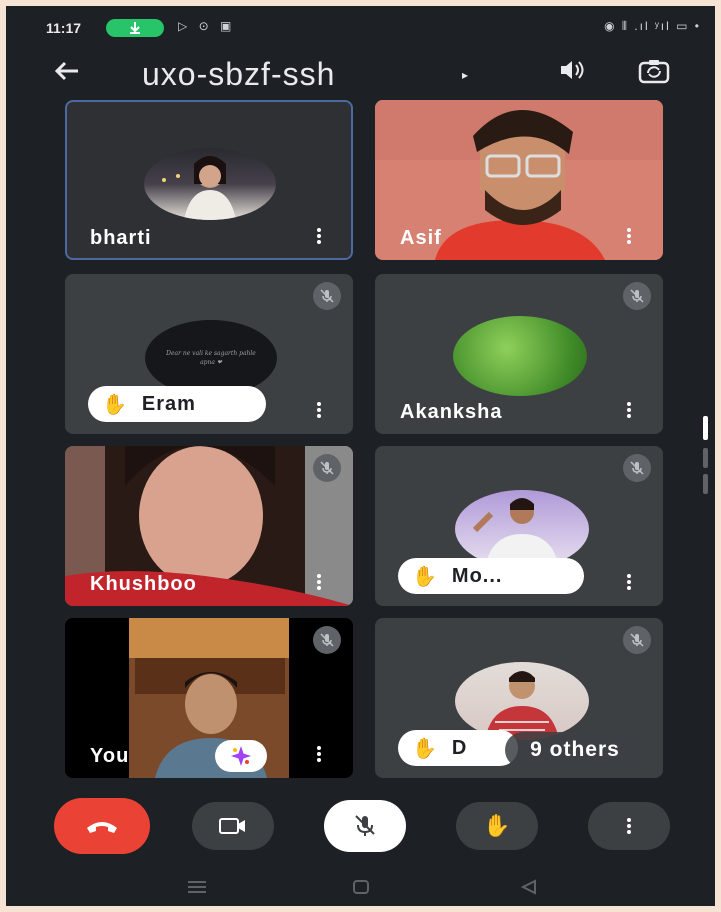 This screenshot has height=912, width=721. What do you see at coordinates (522, 529) in the screenshot?
I see `avatar-mo` at bounding box center [522, 529].